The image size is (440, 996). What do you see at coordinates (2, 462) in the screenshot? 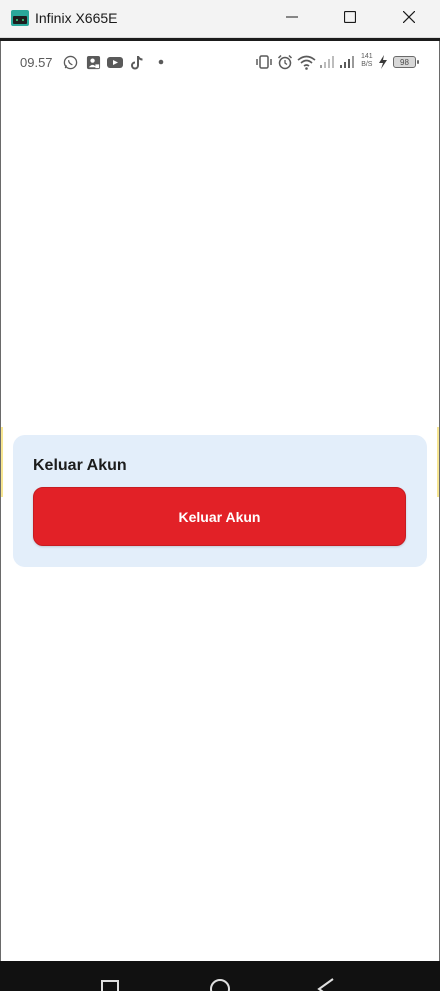
I see `edge-highlight-left` at bounding box center [2, 462].